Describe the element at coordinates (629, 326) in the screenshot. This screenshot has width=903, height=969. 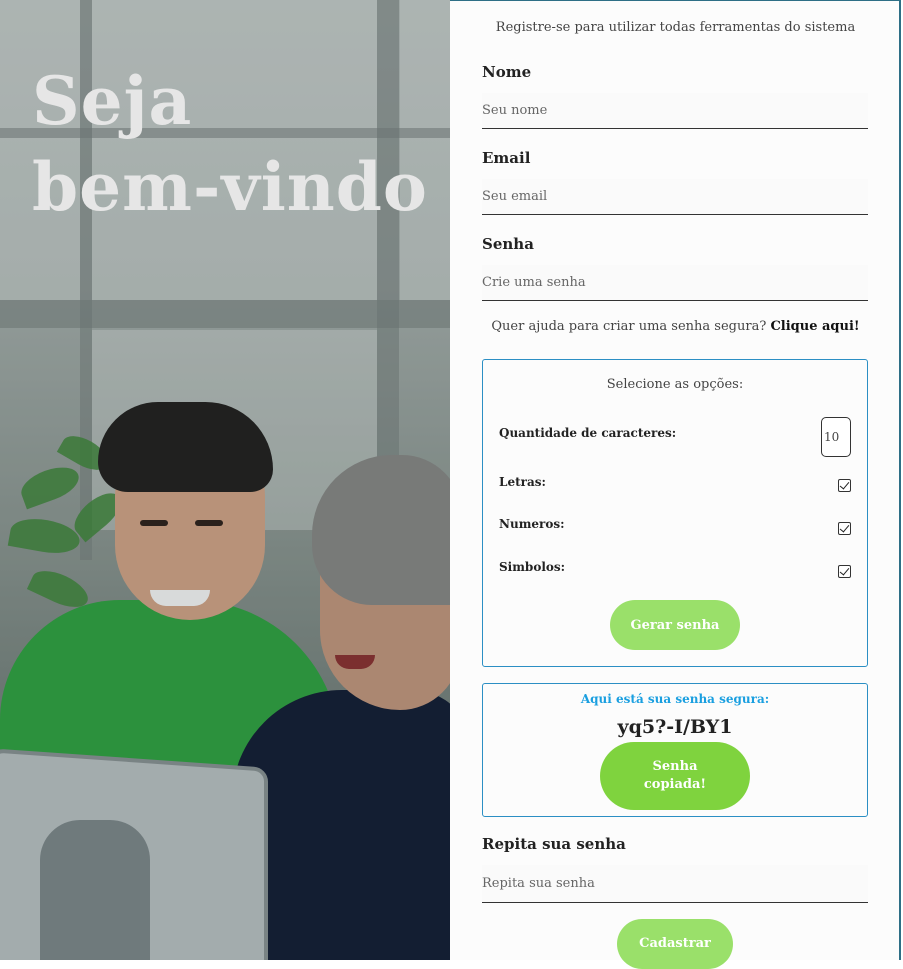
I see `password-help-text: Quer ajuda para criar uma senha segura?` at that location.